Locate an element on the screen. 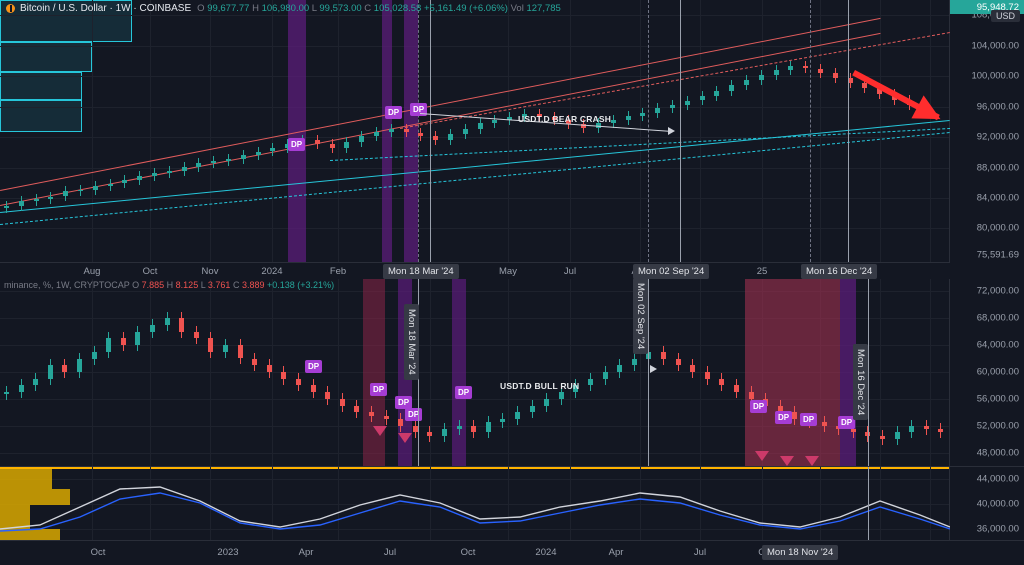 The height and width of the screenshot is (565, 1024). dom-o-value: 7.885 is located at coordinates (153, 285).